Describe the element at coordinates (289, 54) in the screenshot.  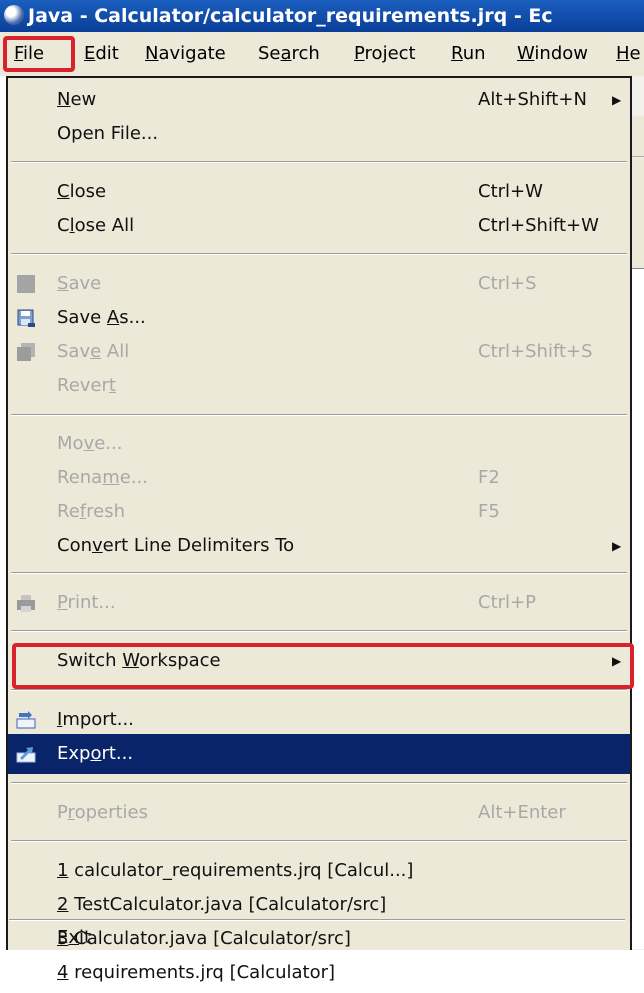
I see `menu-search: Search` at that location.